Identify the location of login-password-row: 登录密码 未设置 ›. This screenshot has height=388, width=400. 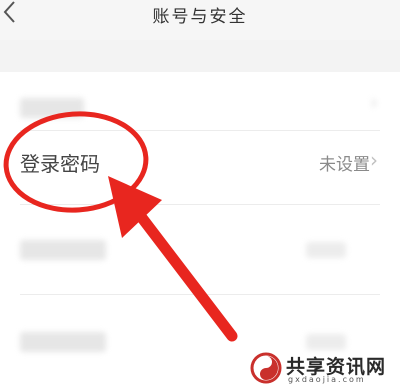
(200, 161).